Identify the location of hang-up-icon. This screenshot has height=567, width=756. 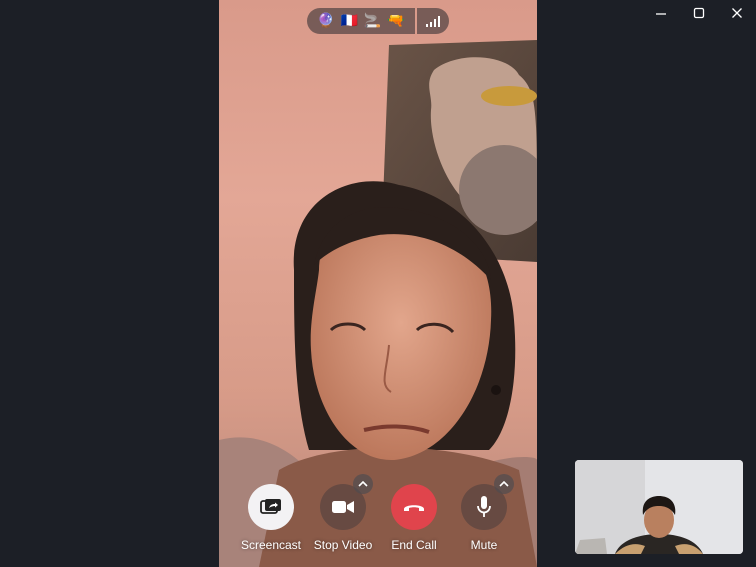
(414, 508).